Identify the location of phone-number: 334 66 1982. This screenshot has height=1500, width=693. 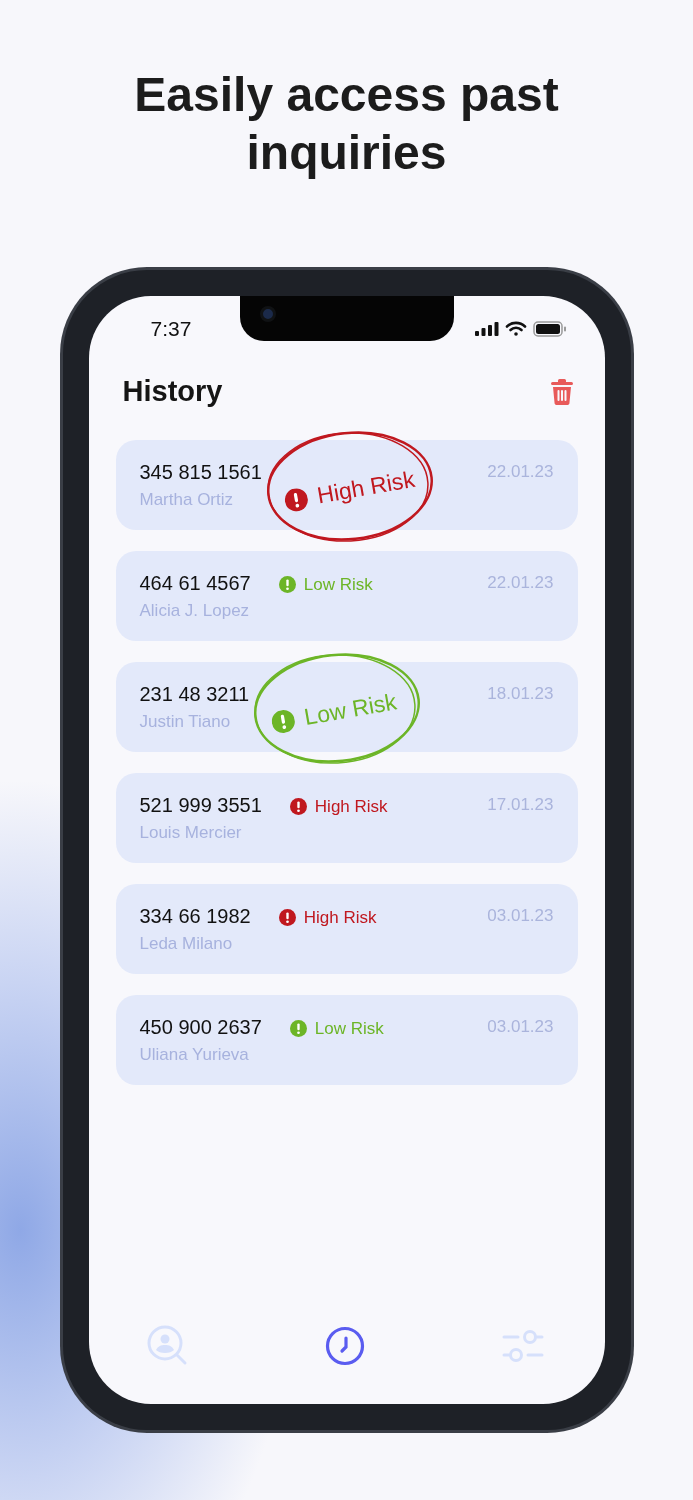
(195, 916).